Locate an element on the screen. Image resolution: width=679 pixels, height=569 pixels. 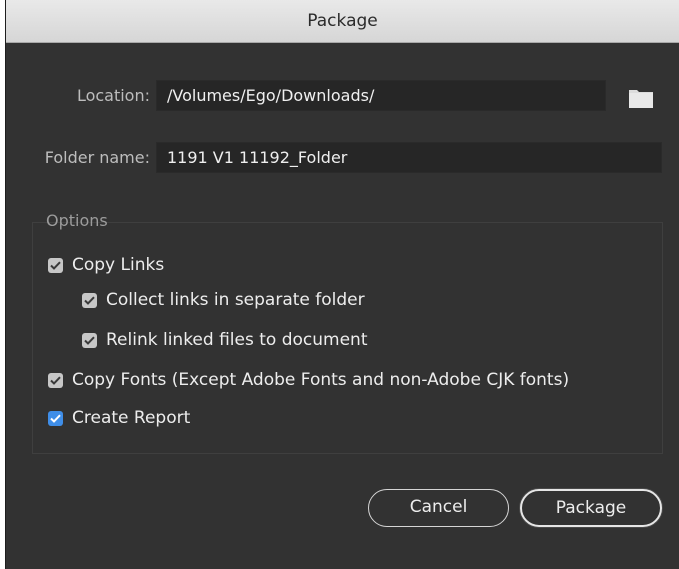
cancel-button: Cancel is located at coordinates (438, 508).